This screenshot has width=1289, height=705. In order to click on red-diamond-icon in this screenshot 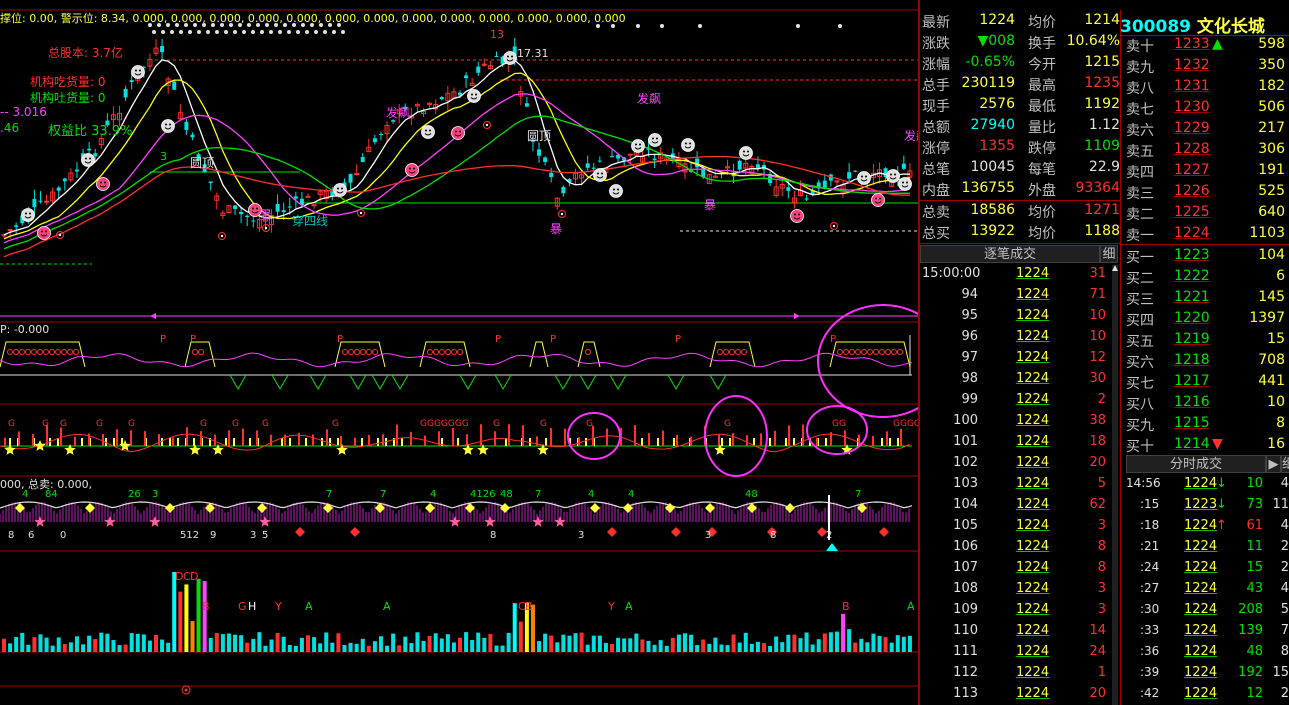, I will do `click(612, 532)`.